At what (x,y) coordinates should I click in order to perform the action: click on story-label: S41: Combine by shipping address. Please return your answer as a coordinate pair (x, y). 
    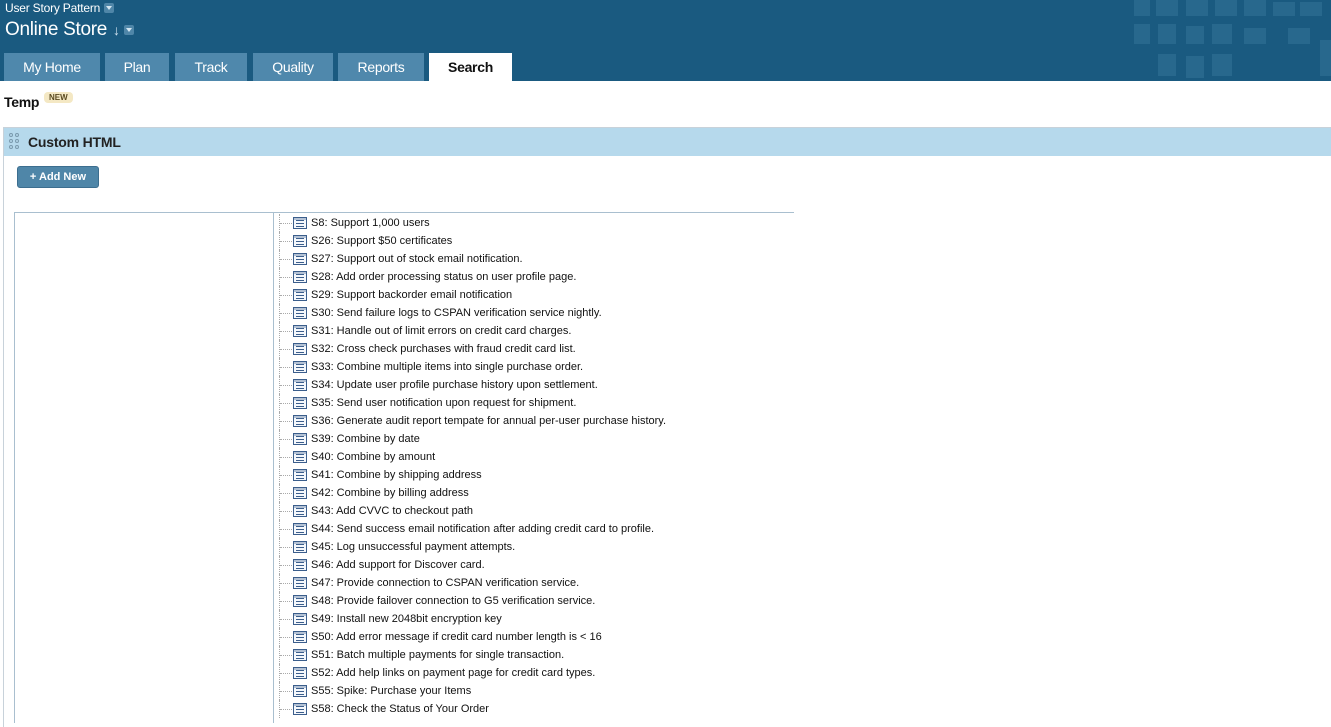
    Looking at the image, I should click on (396, 475).